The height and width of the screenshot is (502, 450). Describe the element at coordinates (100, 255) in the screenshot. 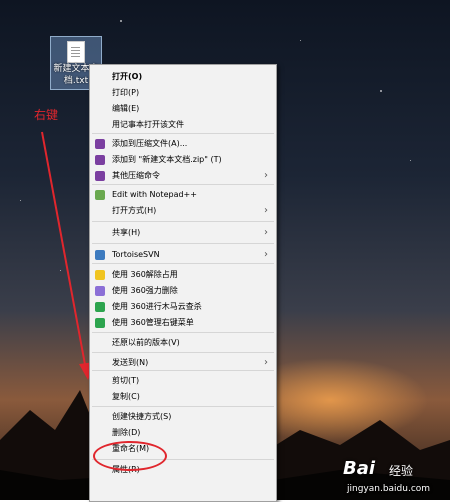

I see `tortoisesvn-icon` at that location.